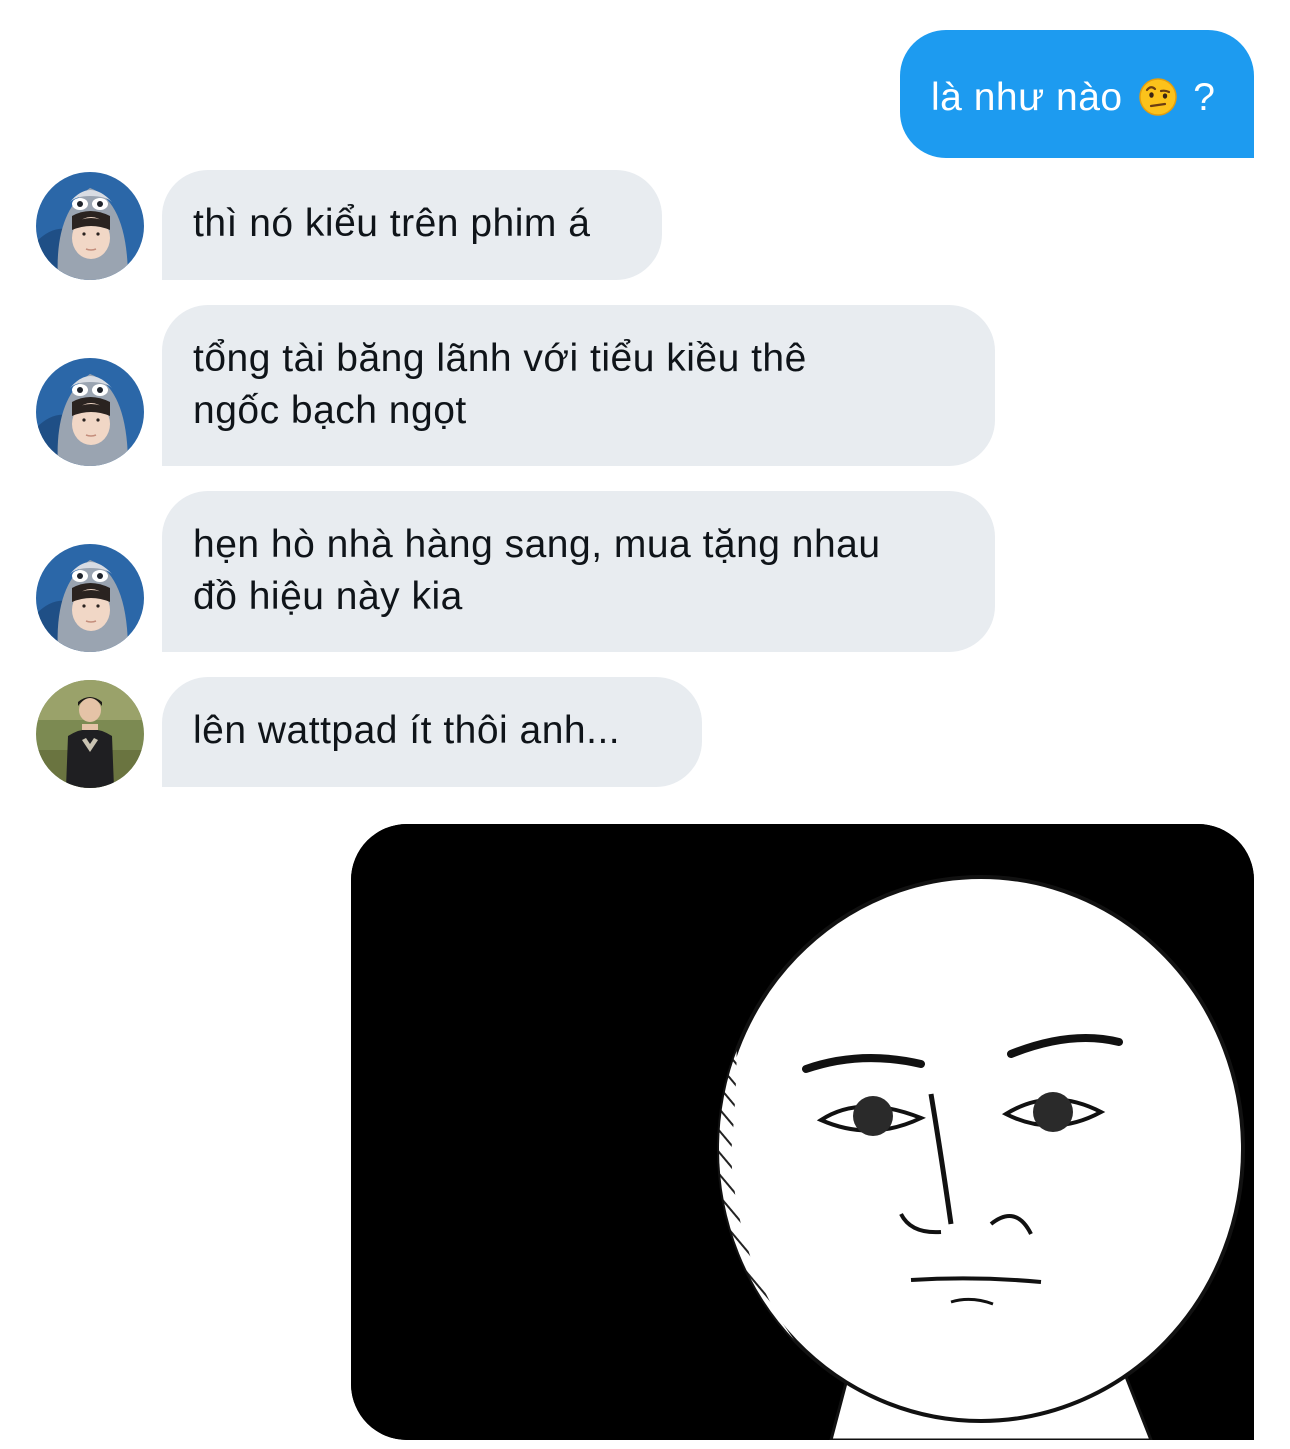  What do you see at coordinates (500, 358) in the screenshot?
I see `message-line: tổng tài băng lãnh với tiểu kiều thê` at bounding box center [500, 358].